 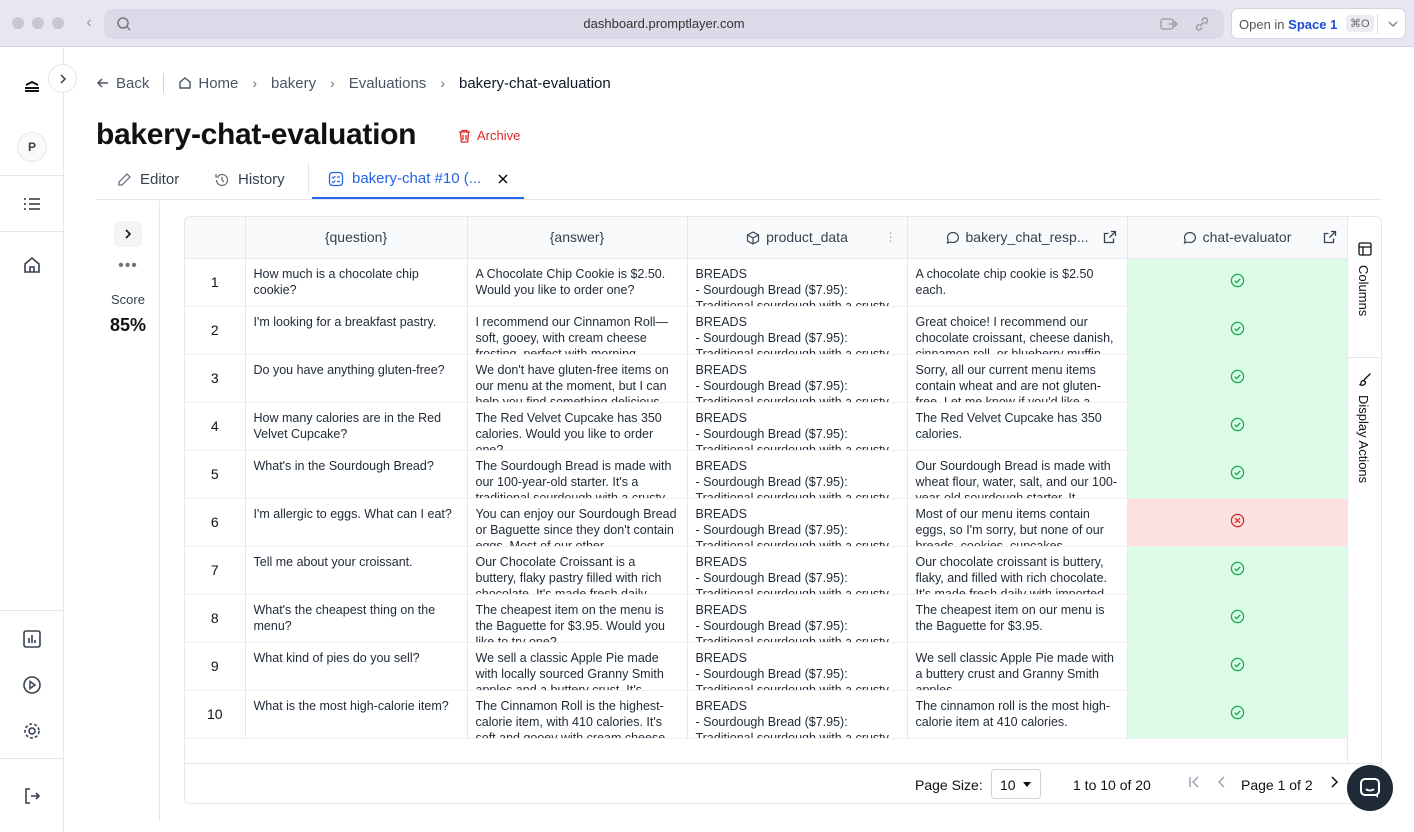 What do you see at coordinates (1370, 788) in the screenshot?
I see `support-chat-button` at bounding box center [1370, 788].